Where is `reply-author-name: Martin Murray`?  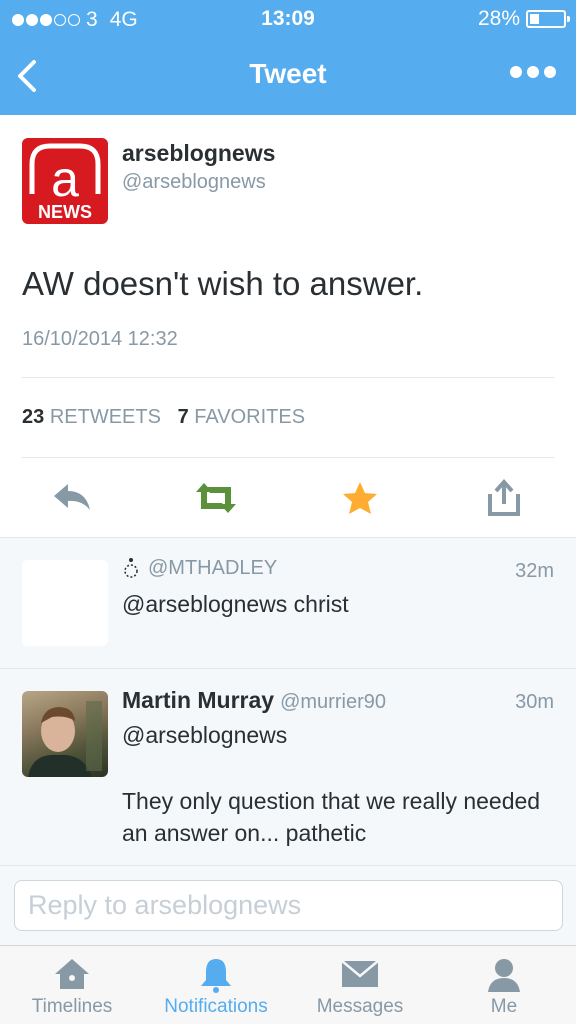
reply-author-name: Martin Murray is located at coordinates (198, 700).